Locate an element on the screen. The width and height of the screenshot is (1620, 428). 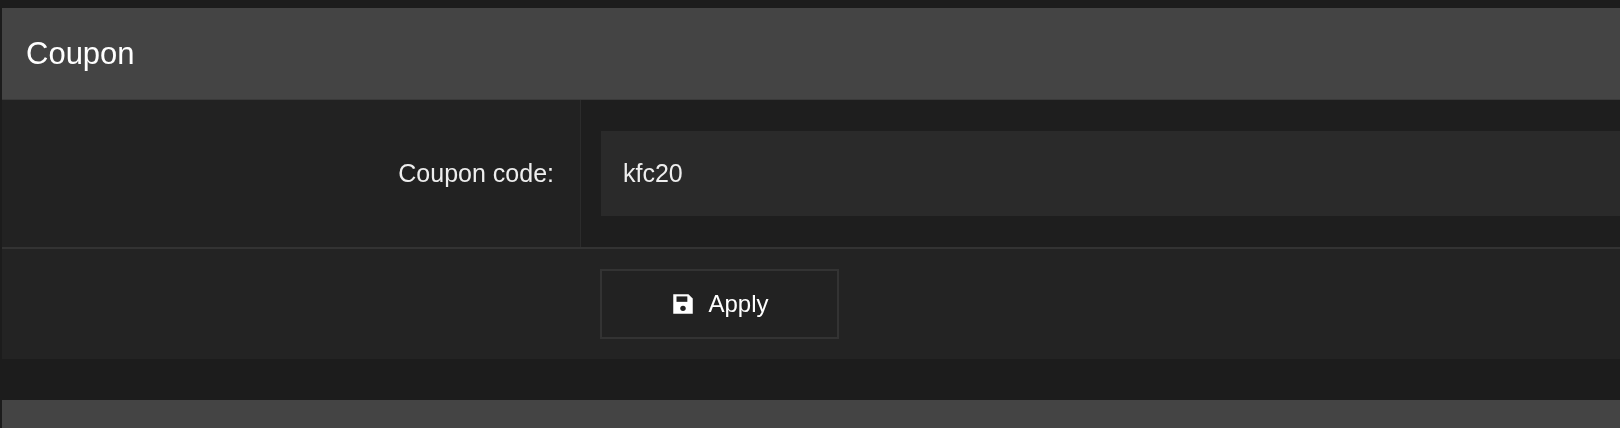
coupon-code-field: kfc20 is located at coordinates (1110, 173).